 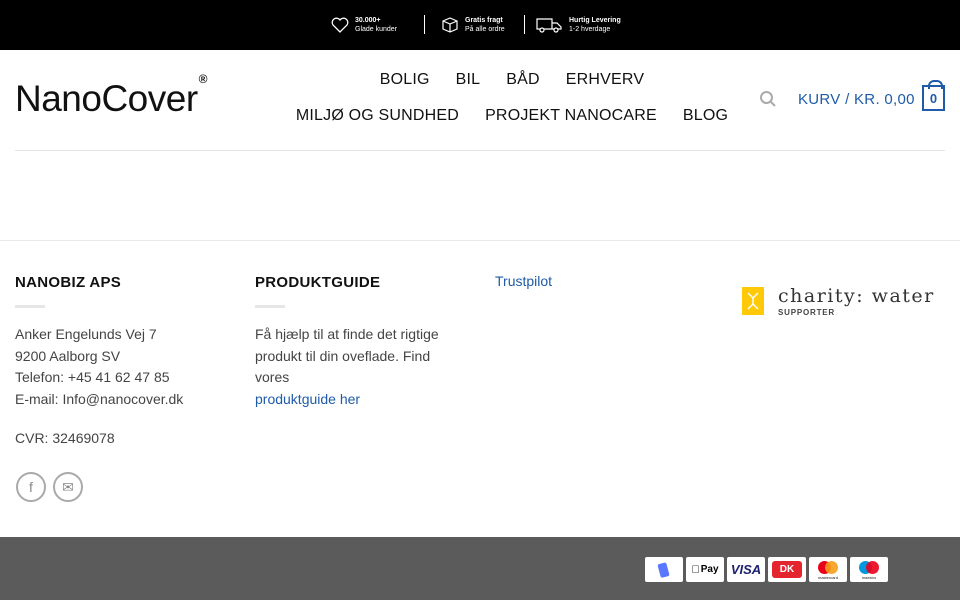 I want to click on site-logo: NanoCover®, so click(x=111, y=96).